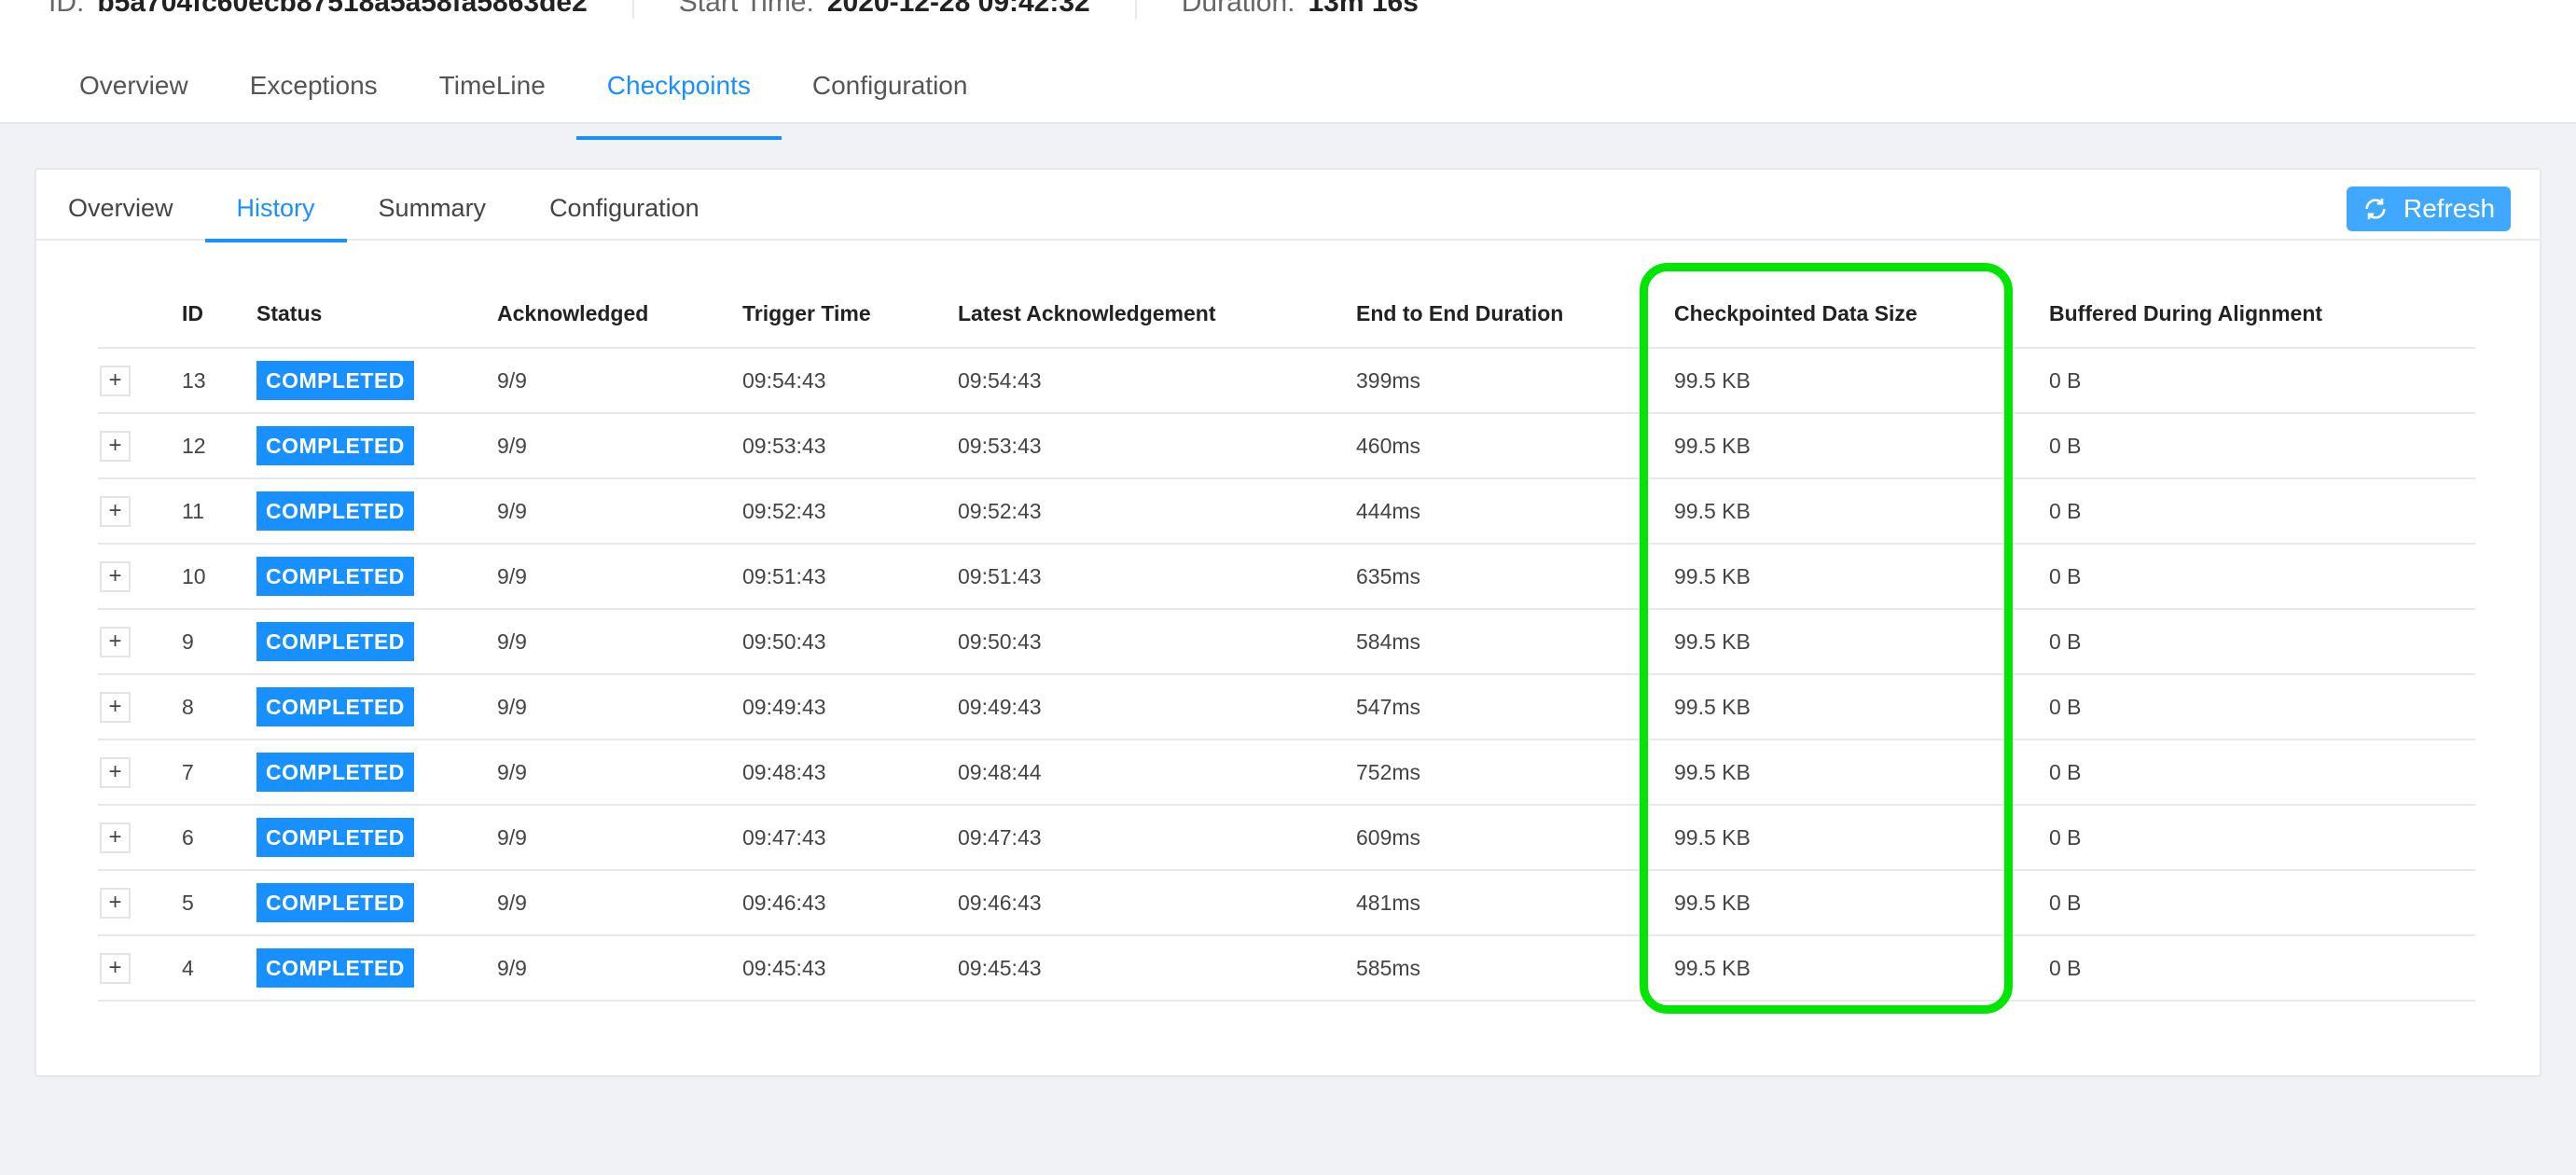  What do you see at coordinates (1515, 381) in the screenshot?
I see `cell-e2e: 399ms` at bounding box center [1515, 381].